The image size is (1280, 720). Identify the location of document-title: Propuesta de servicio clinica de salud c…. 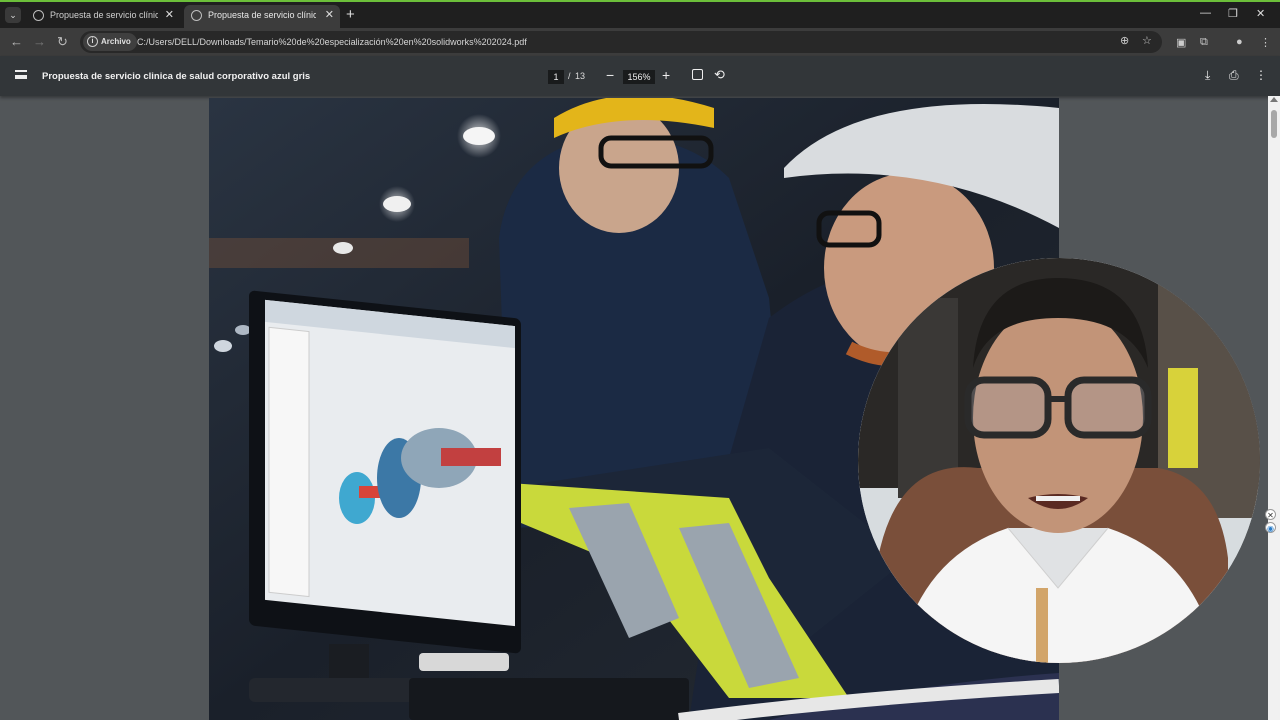
(176, 76).